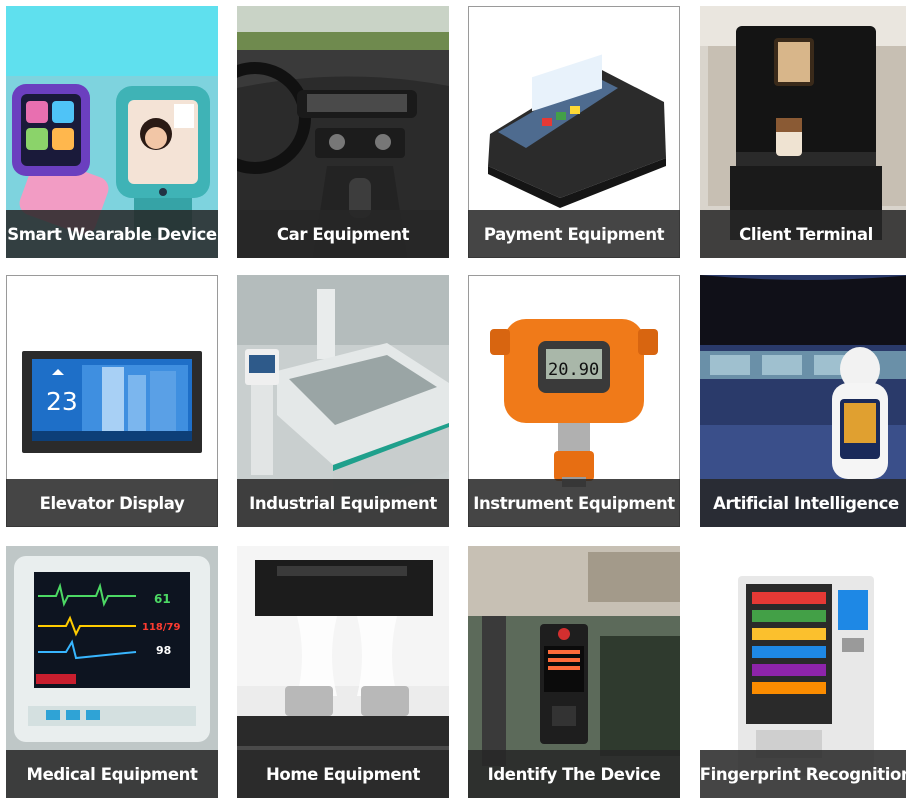  Describe the element at coordinates (574, 774) in the screenshot. I see `tile-caption: Identify The Device` at that location.